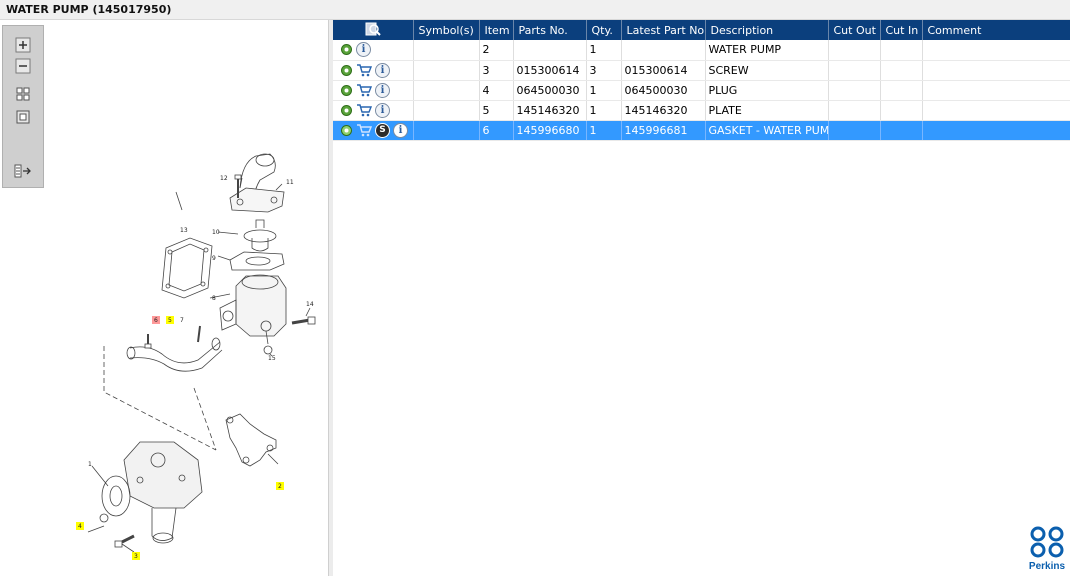  Describe the element at coordinates (382, 130) in the screenshot. I see `supersession-icon: S` at that location.